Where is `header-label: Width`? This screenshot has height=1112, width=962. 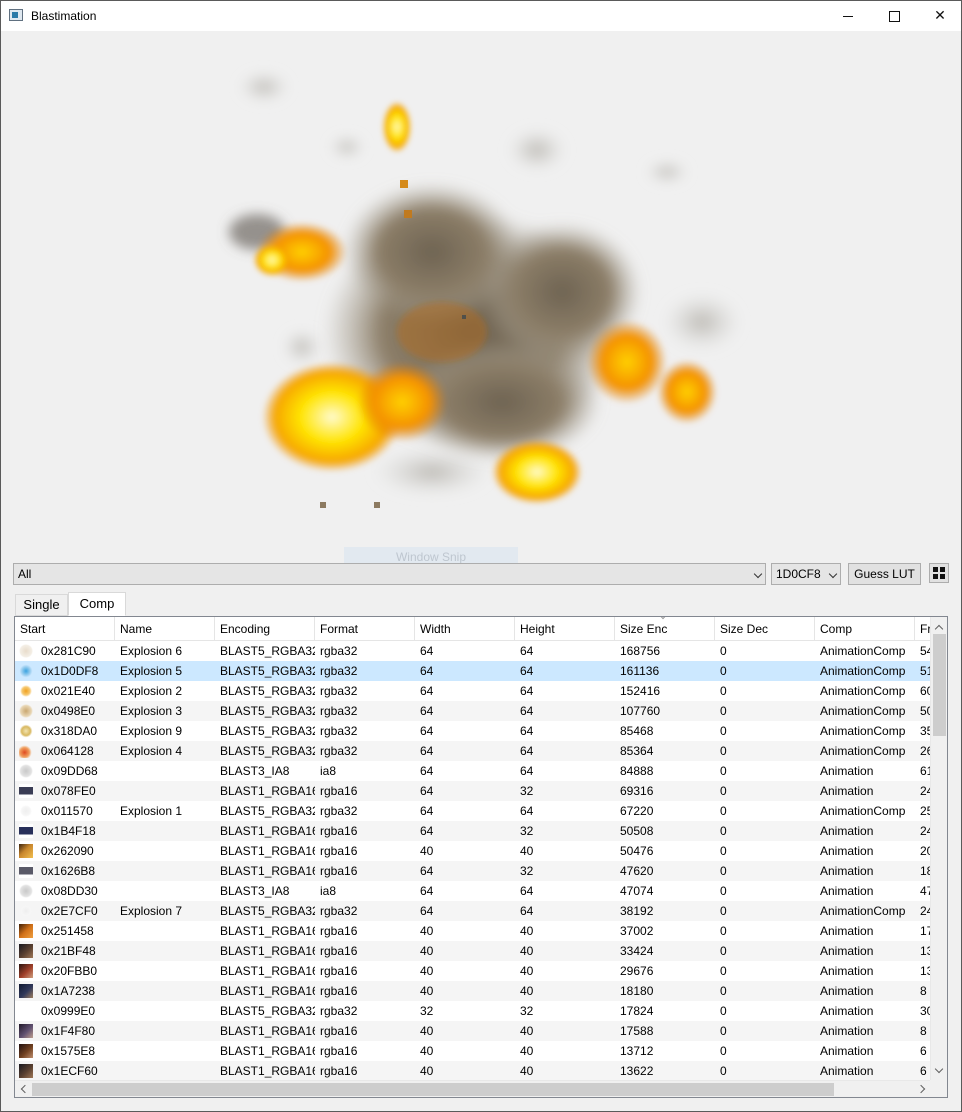 header-label: Width is located at coordinates (435, 629).